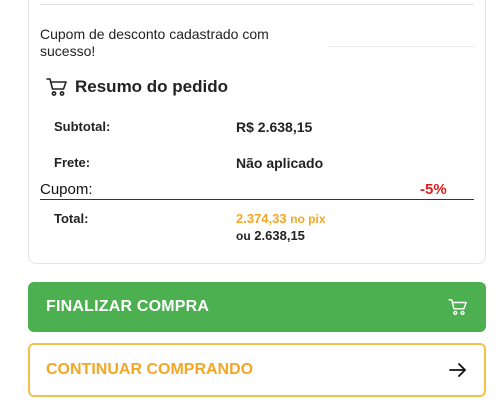 The width and height of the screenshot is (500, 409). I want to click on coupon-field-underline, so click(401, 46).